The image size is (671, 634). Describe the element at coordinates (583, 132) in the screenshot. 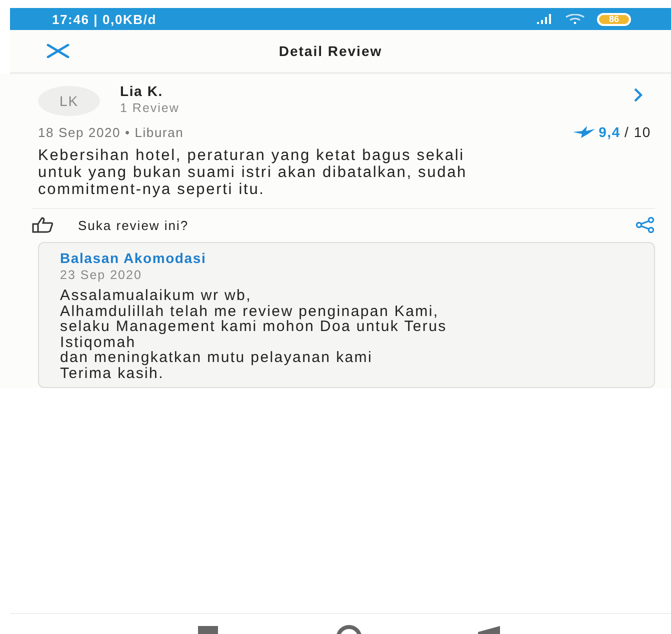

I see `bird-icon` at that location.